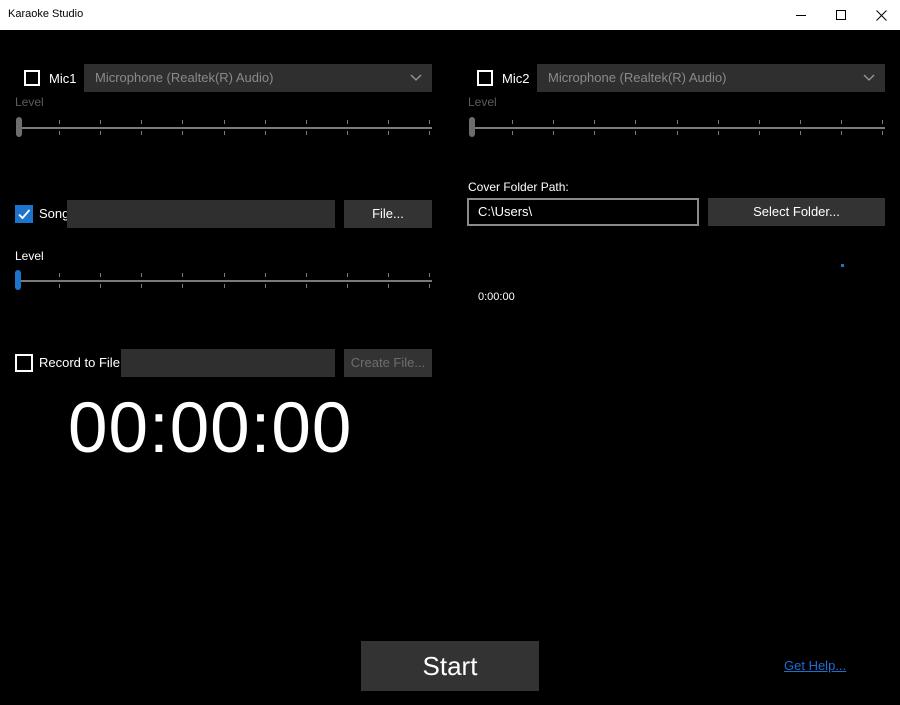  Describe the element at coordinates (18, 280) in the screenshot. I see `song-slider-thumb` at that location.